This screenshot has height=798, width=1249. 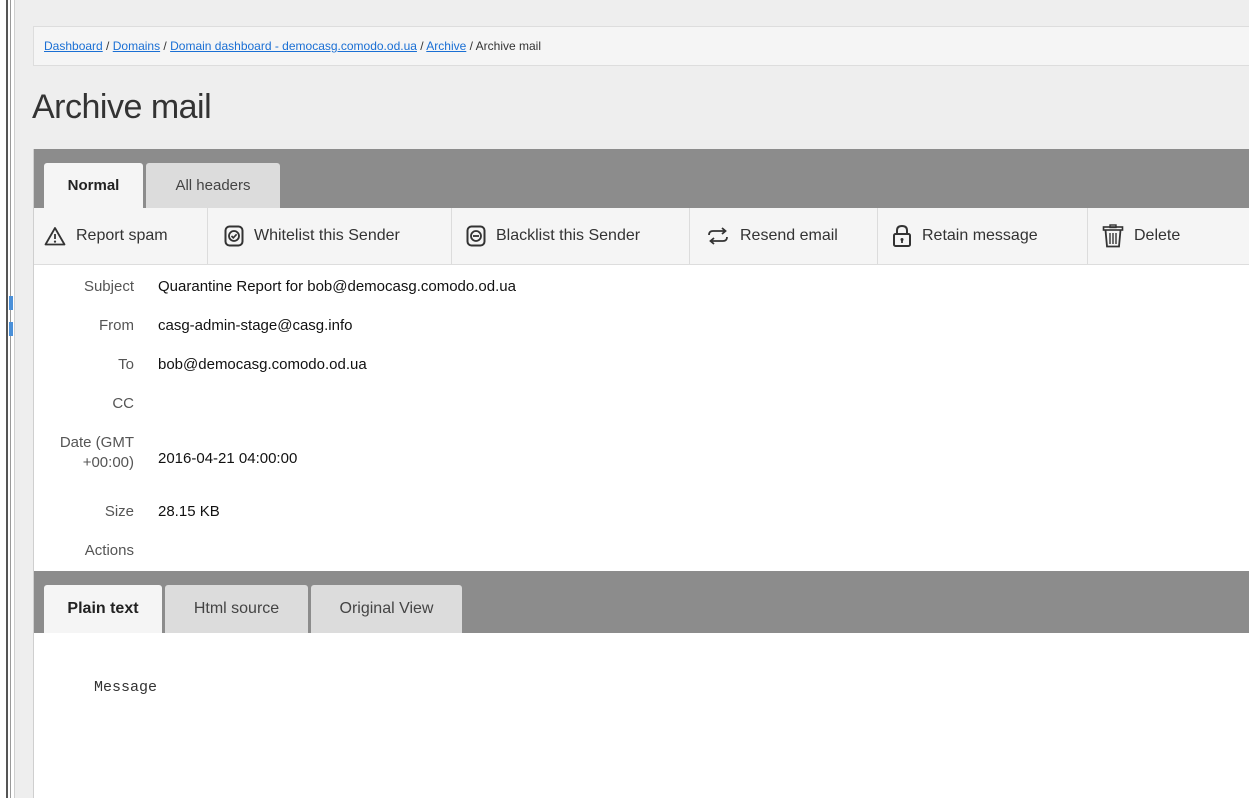 What do you see at coordinates (116, 325) in the screenshot?
I see `from-label: From` at bounding box center [116, 325].